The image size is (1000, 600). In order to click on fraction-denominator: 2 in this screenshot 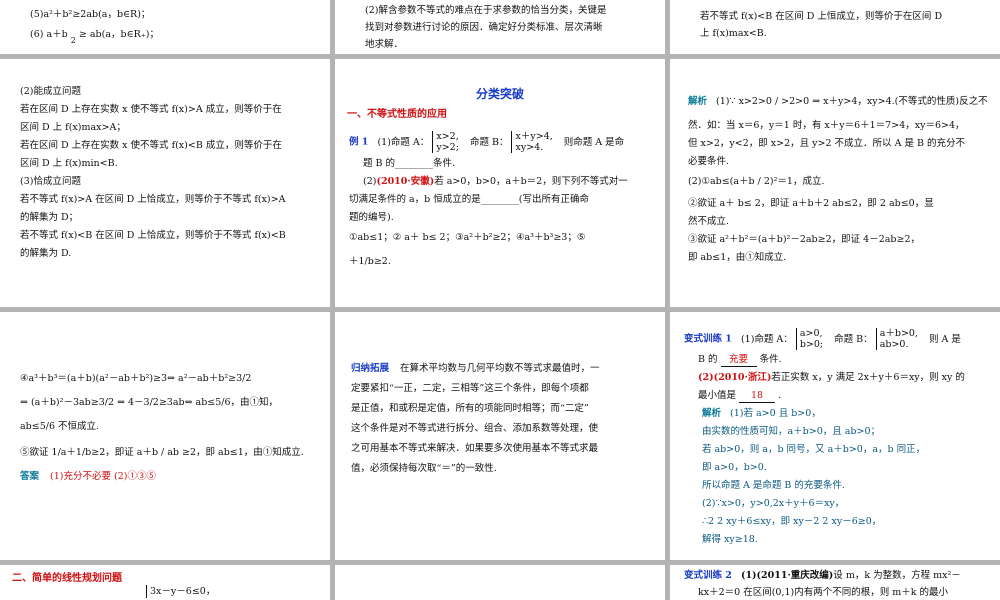, I will do `click(73, 40)`.